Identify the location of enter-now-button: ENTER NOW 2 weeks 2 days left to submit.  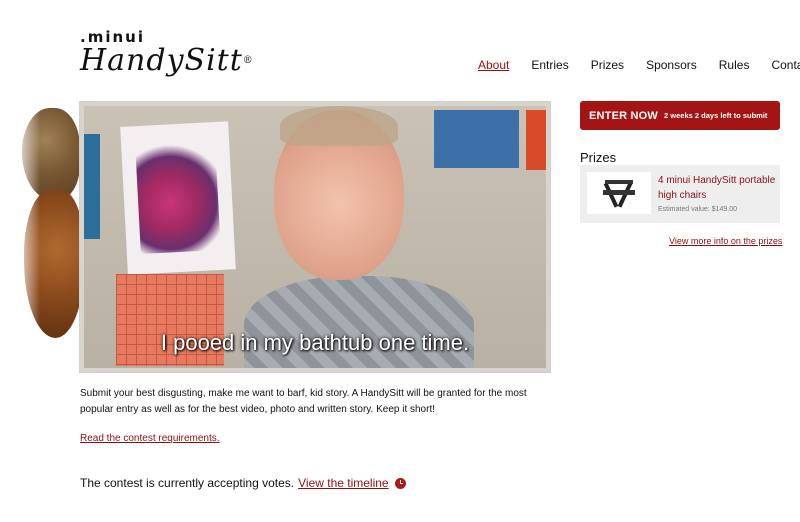
(680, 115).